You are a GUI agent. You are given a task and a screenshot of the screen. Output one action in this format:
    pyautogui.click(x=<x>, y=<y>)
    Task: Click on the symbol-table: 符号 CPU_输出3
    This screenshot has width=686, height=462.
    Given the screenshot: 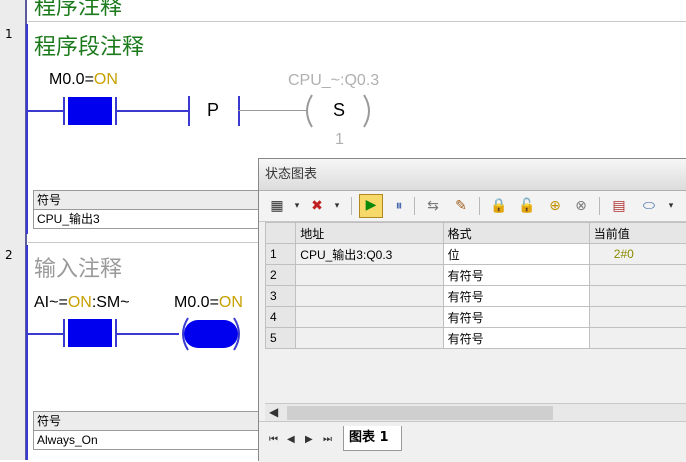 What is the action you would take?
    pyautogui.click(x=154, y=209)
    